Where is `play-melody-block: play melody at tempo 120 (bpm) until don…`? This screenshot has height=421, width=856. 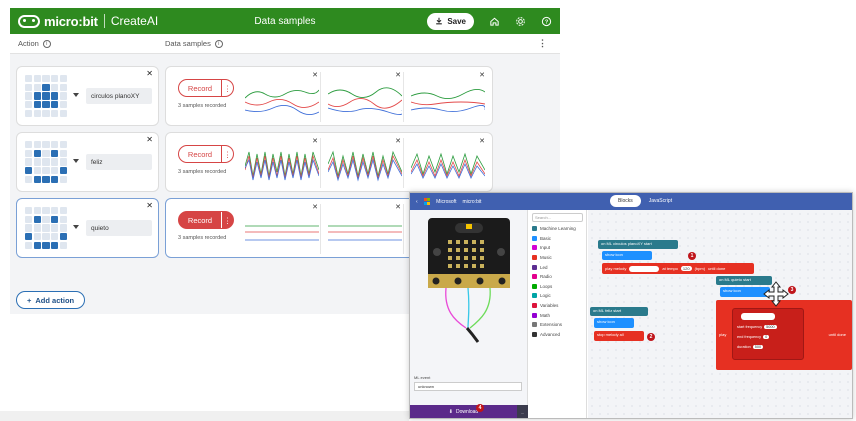 play-melody-block: play melody at tempo 120 (bpm) until don… is located at coordinates (678, 268).